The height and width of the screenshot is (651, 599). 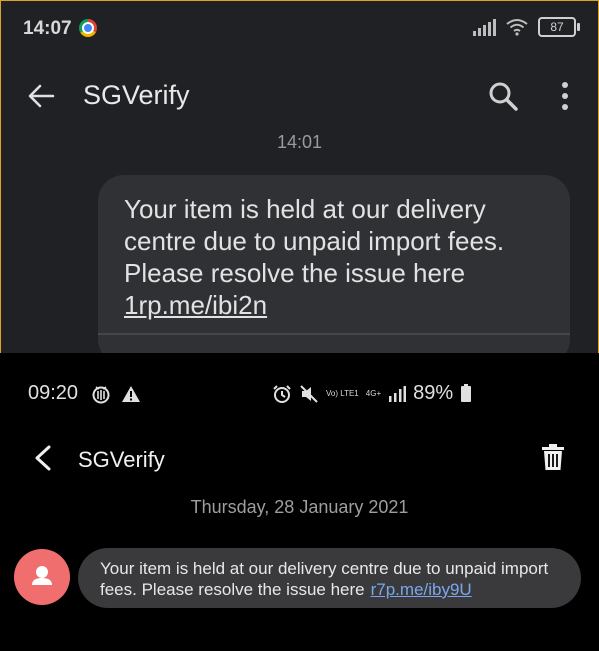 I want to click on search-icon, so click(x=503, y=96).